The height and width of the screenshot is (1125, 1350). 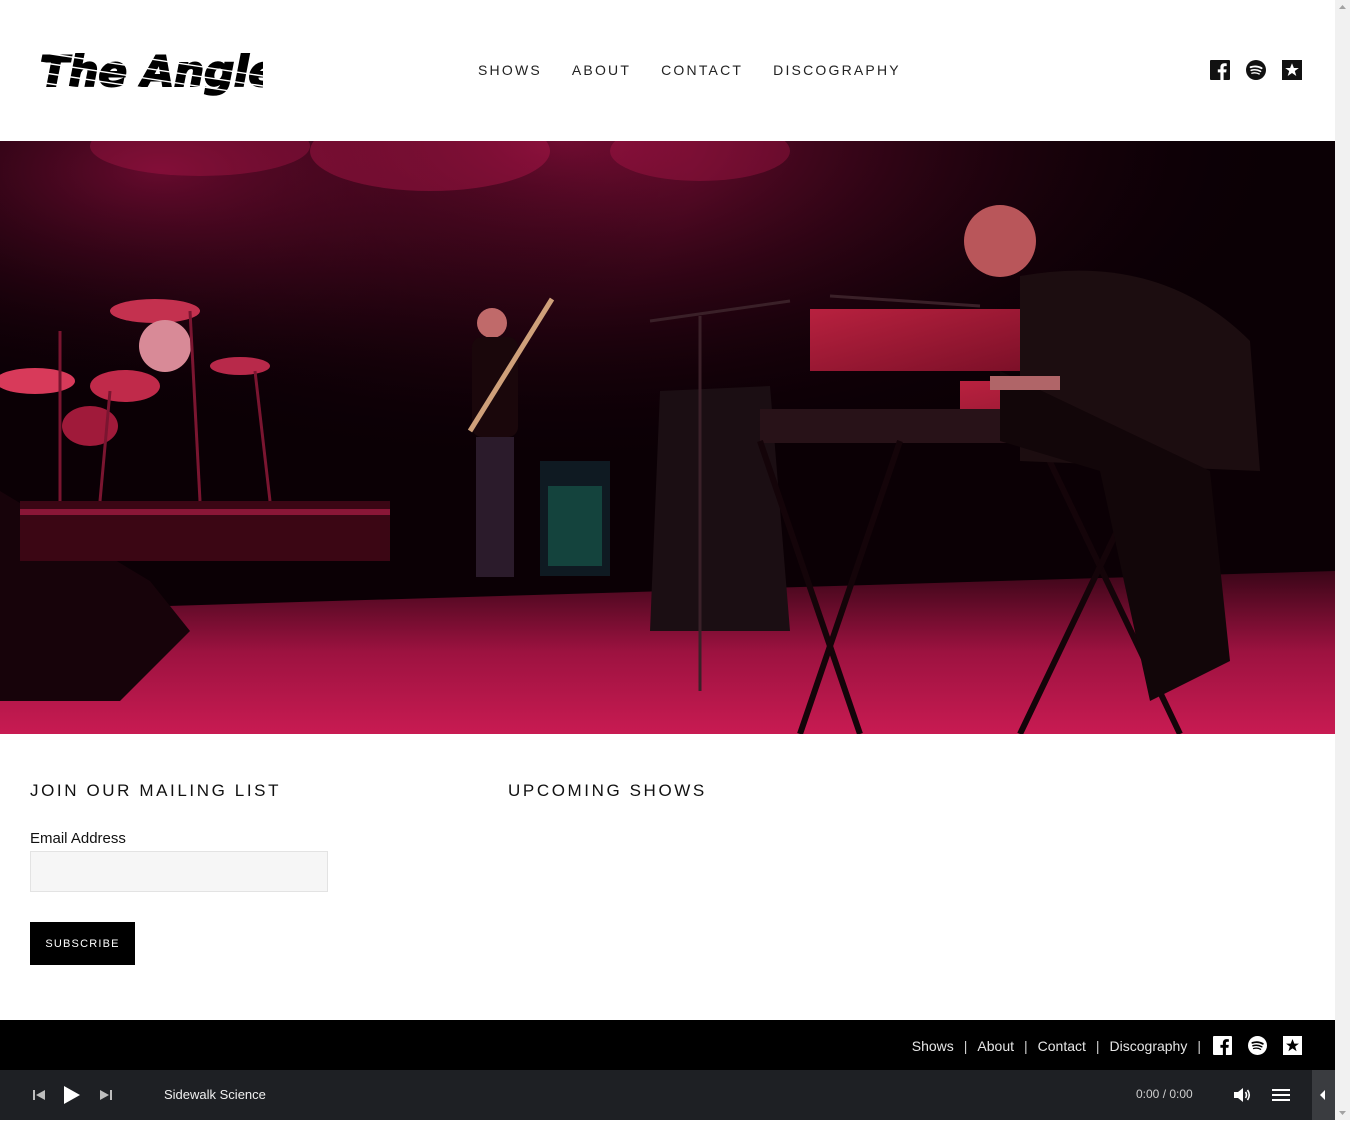 I want to click on footer-link-about: About, so click(x=995, y=1046).